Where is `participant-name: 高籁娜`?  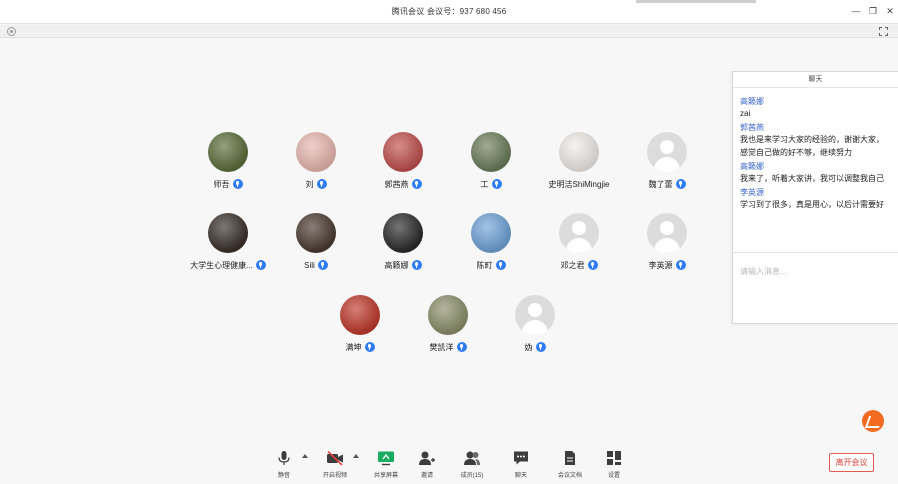 participant-name: 高籁娜 is located at coordinates (396, 265).